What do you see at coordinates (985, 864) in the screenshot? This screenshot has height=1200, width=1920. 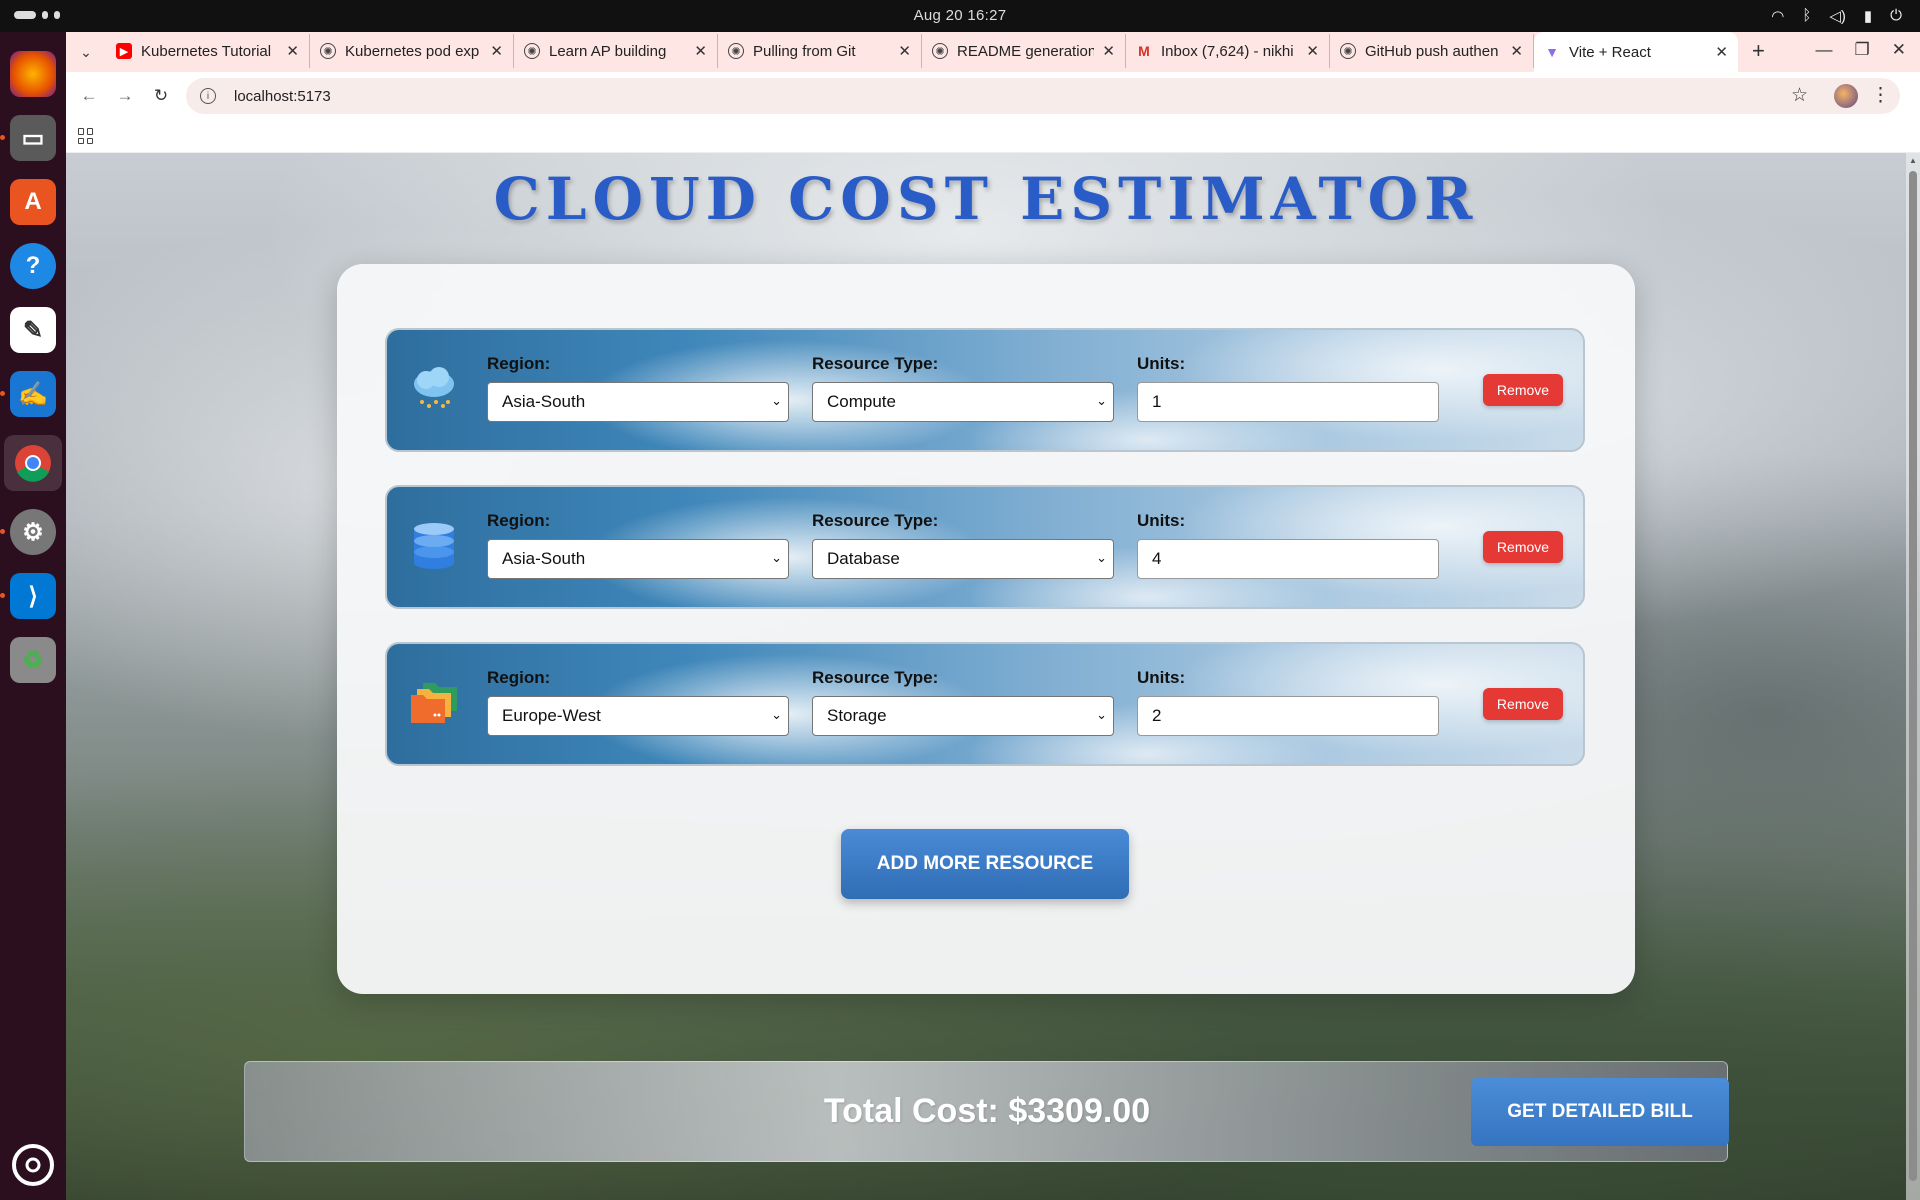 I see `add-more-resource-button: ADD MORE RESOURCE` at bounding box center [985, 864].